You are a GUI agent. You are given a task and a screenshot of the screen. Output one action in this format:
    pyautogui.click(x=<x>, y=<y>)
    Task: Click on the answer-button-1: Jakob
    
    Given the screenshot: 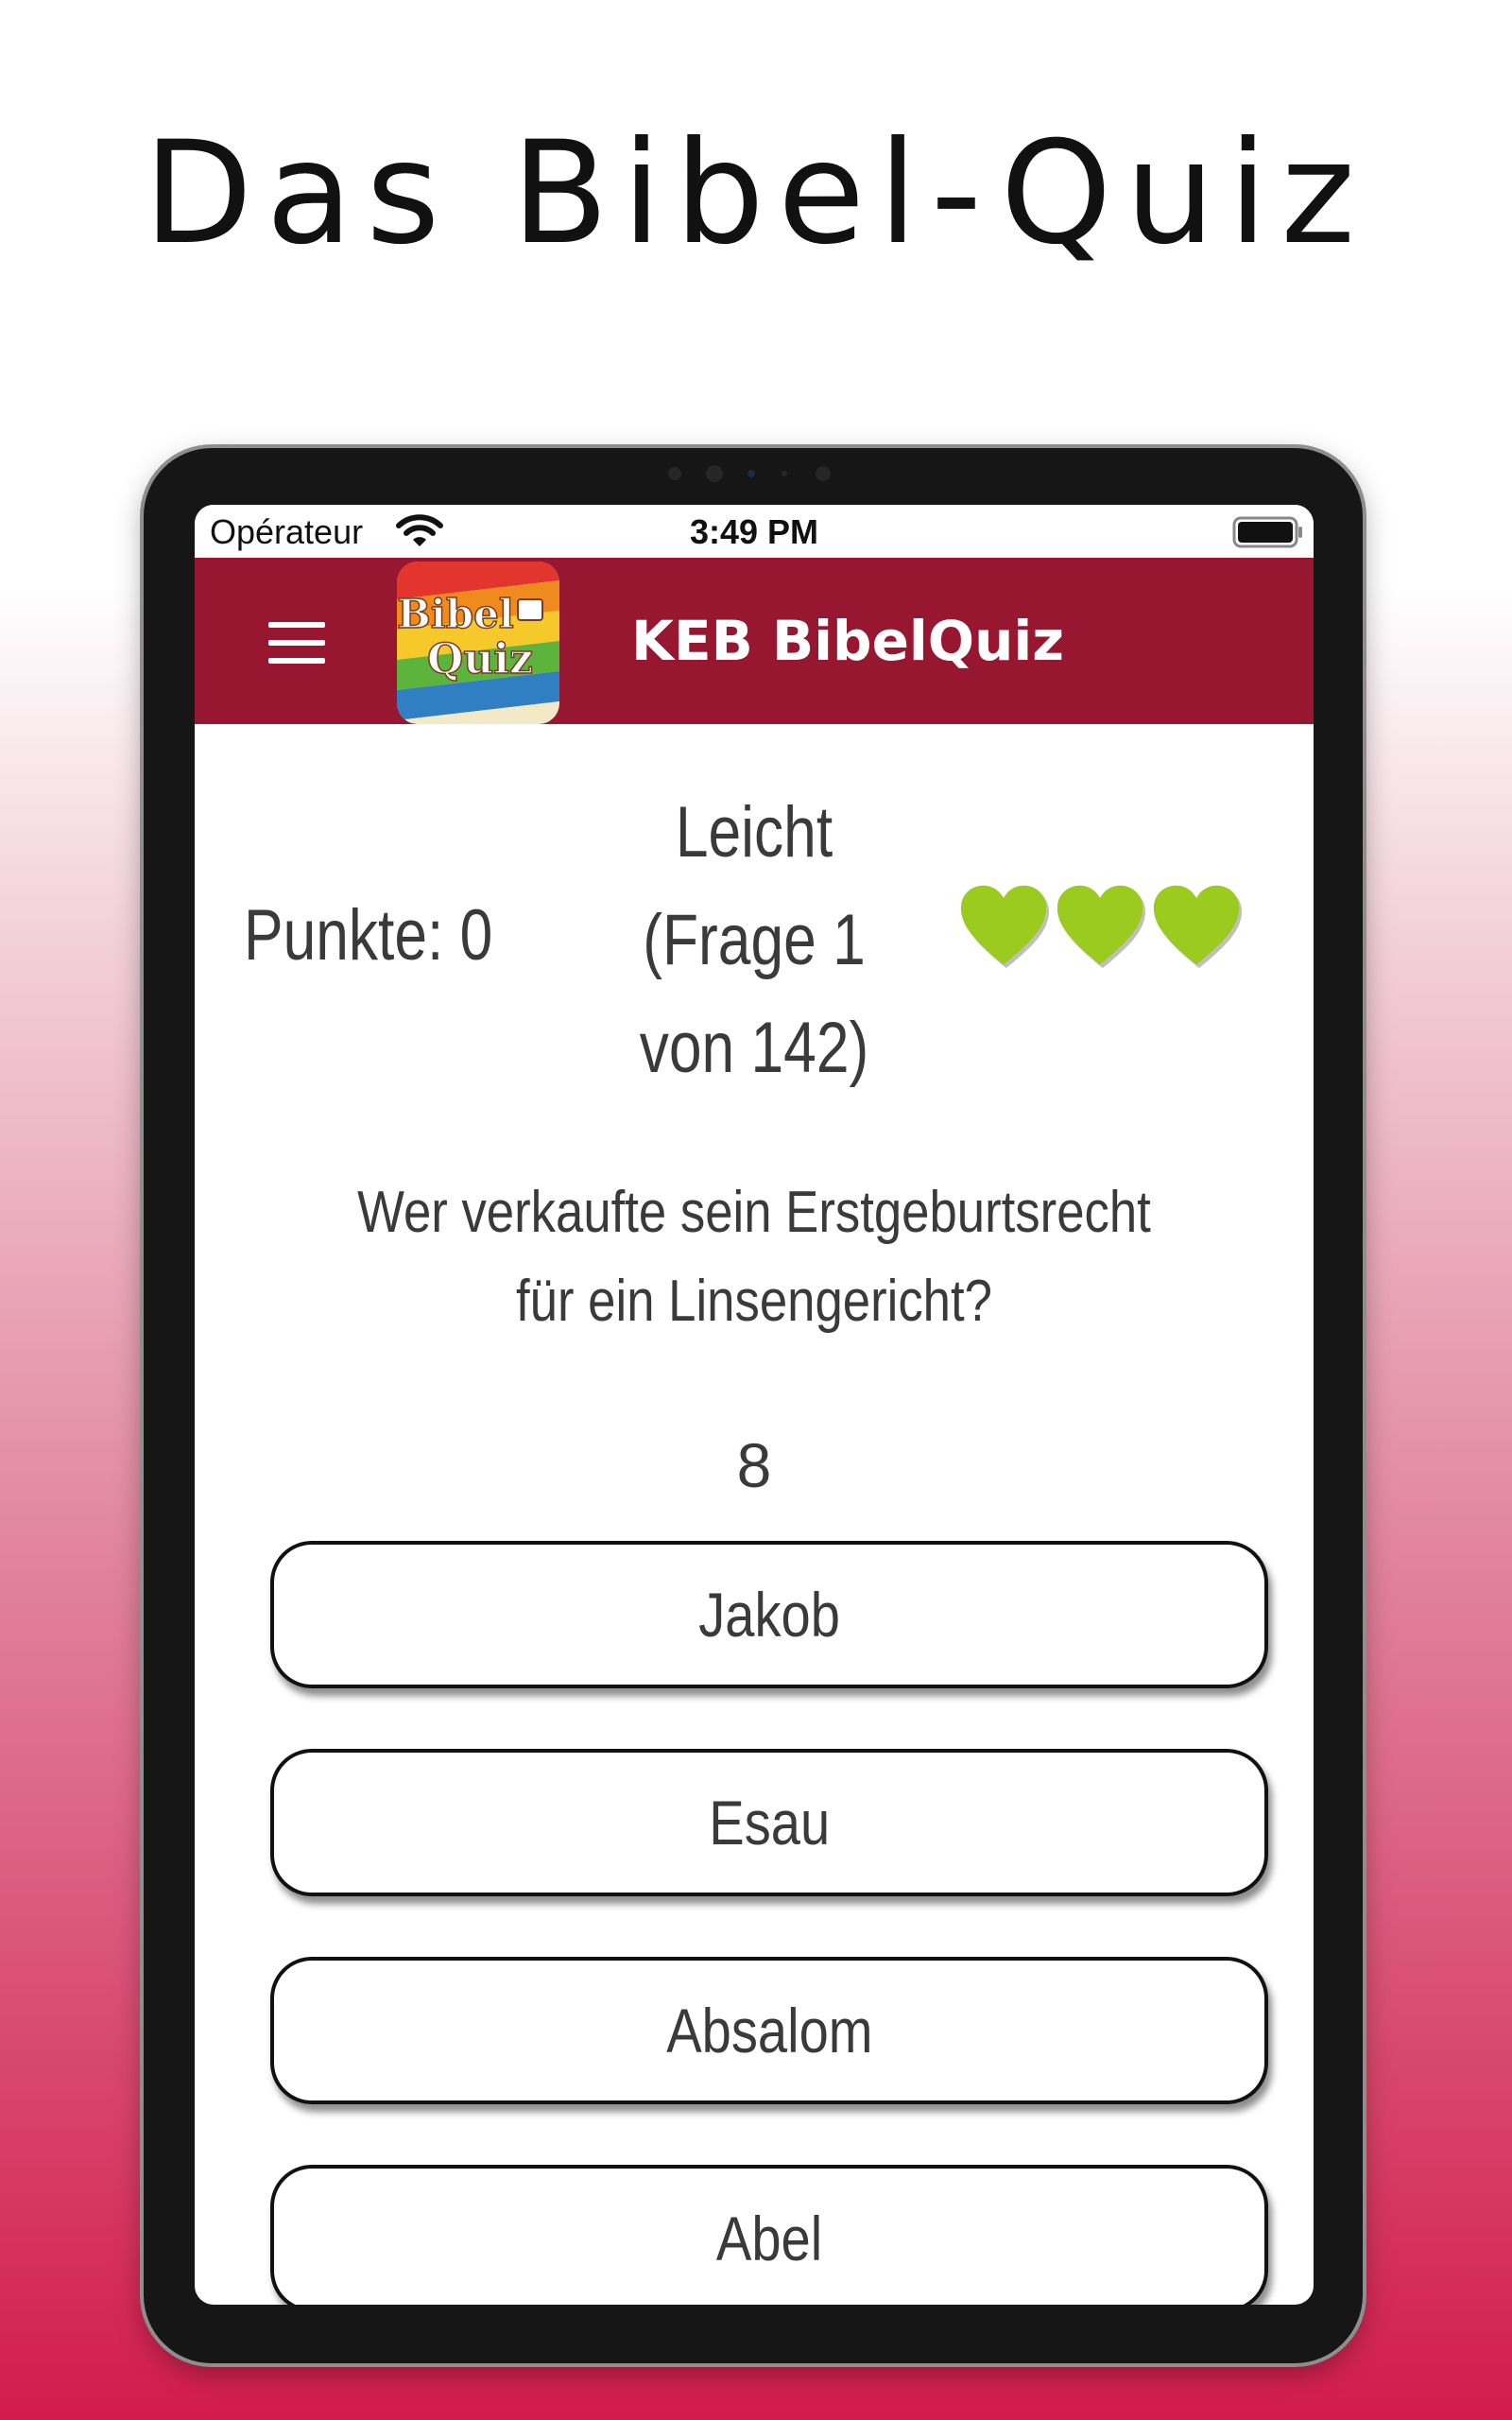 What is the action you would take?
    pyautogui.click(x=769, y=1615)
    